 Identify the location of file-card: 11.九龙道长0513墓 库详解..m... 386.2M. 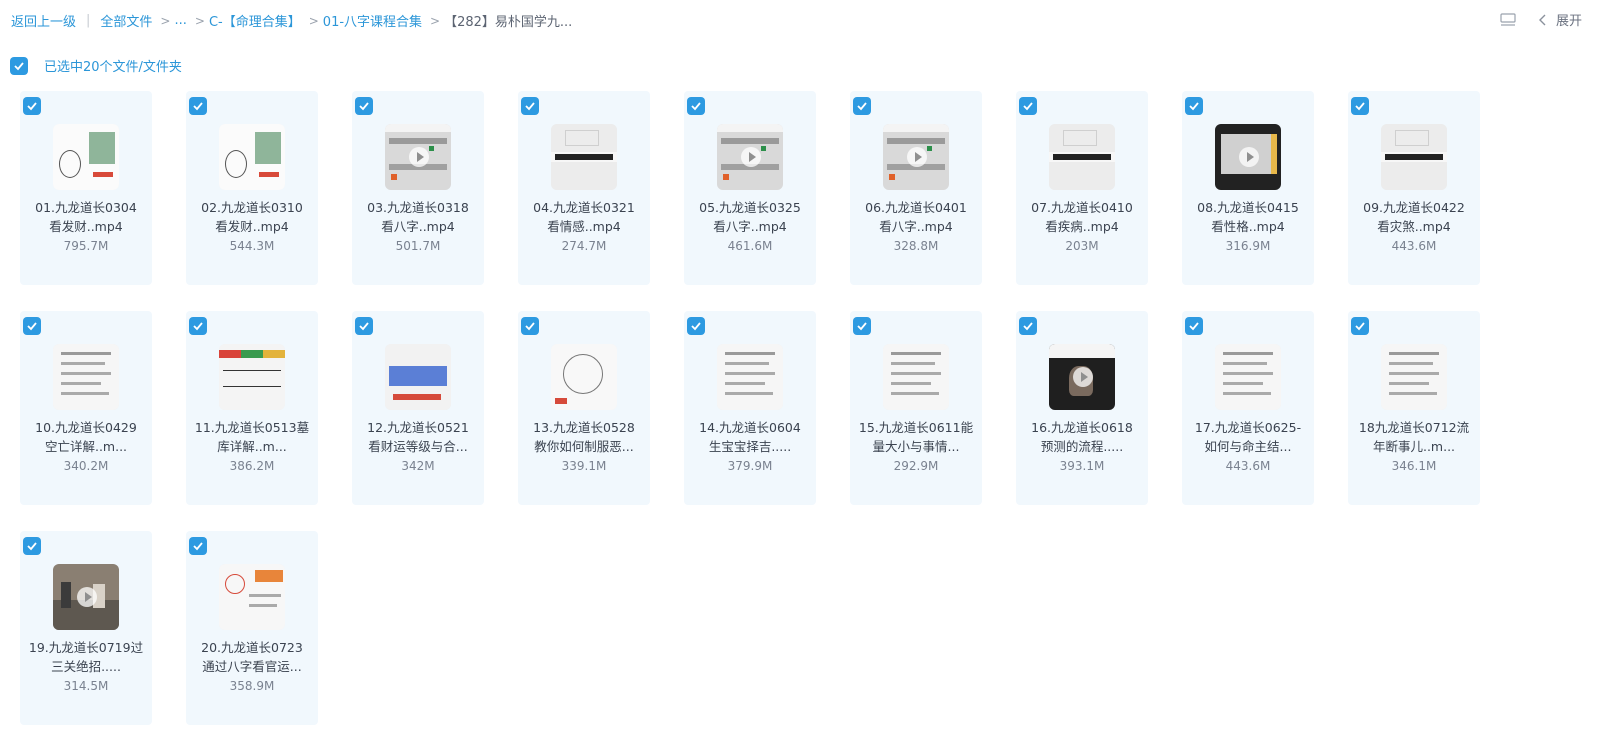
(252, 408).